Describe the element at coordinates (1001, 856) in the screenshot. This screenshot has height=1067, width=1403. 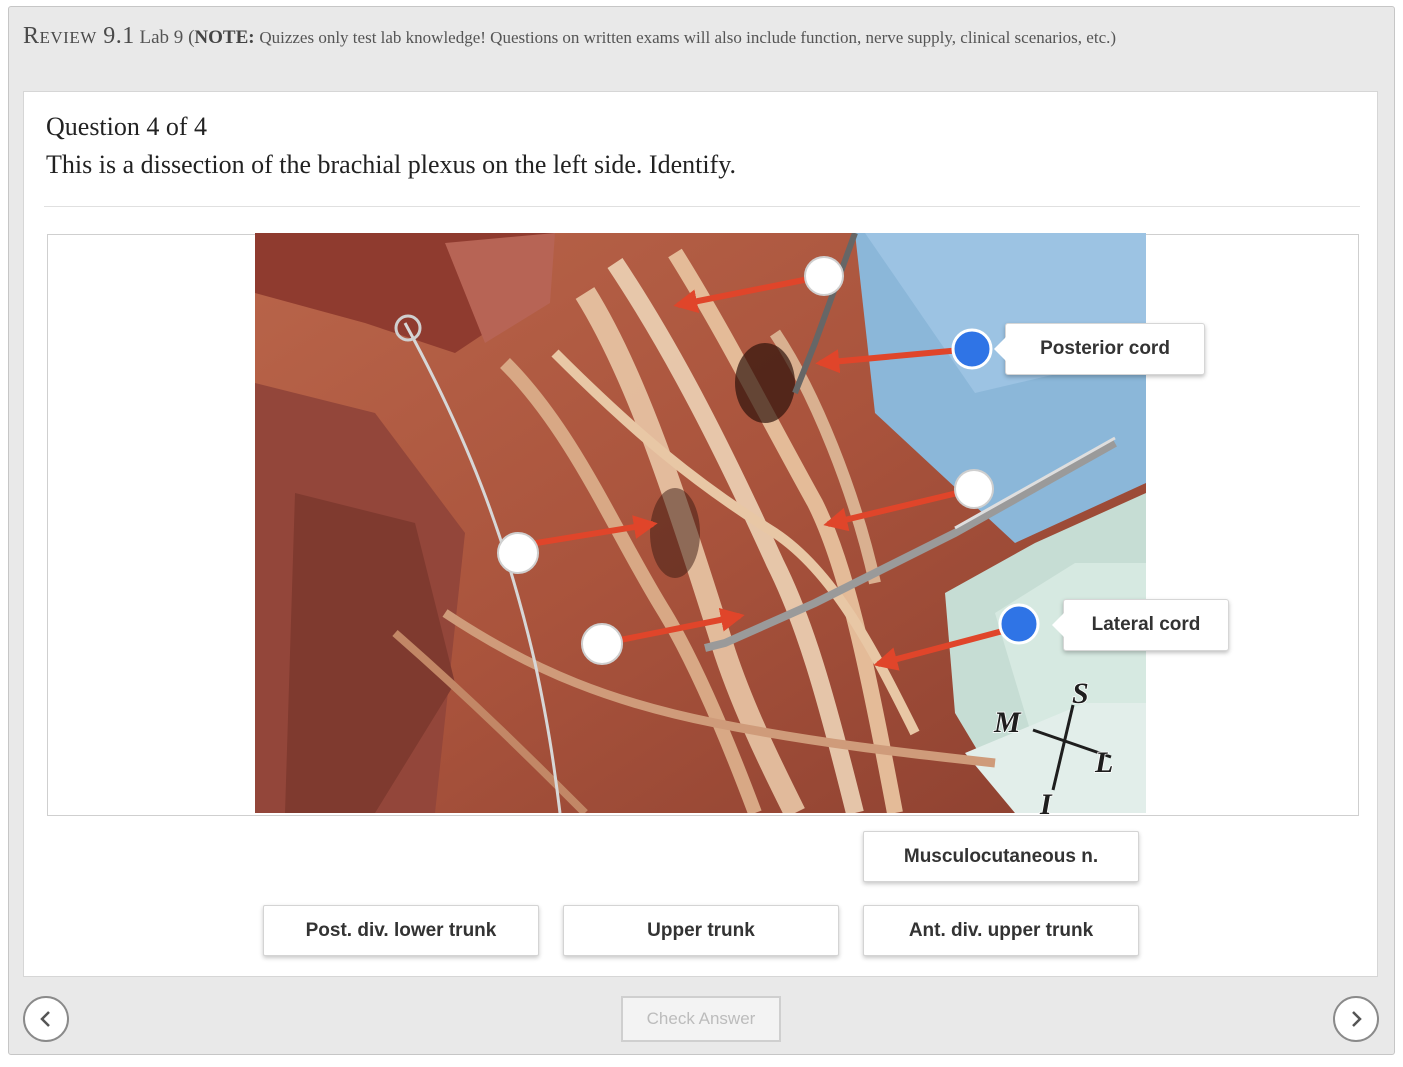
I see `option-musculocutaneous: Musculocutaneous n.` at that location.